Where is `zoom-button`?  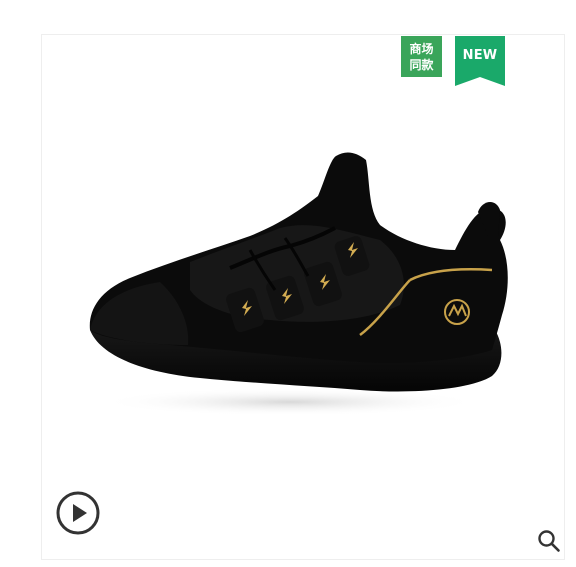 zoom-button is located at coordinates (549, 541).